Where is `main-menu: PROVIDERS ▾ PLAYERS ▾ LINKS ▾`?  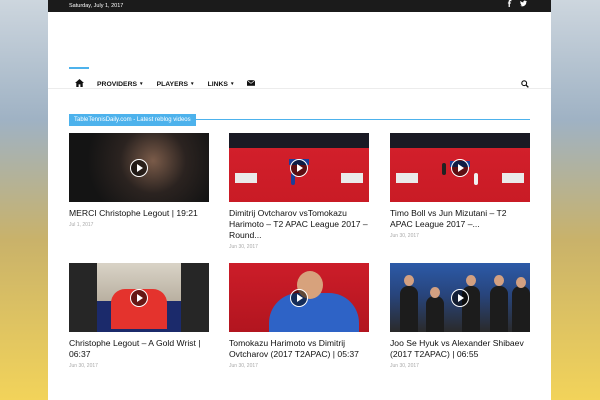 main-menu: PROVIDERS ▾ PLAYERS ▾ LINKS ▾ is located at coordinates (299, 84).